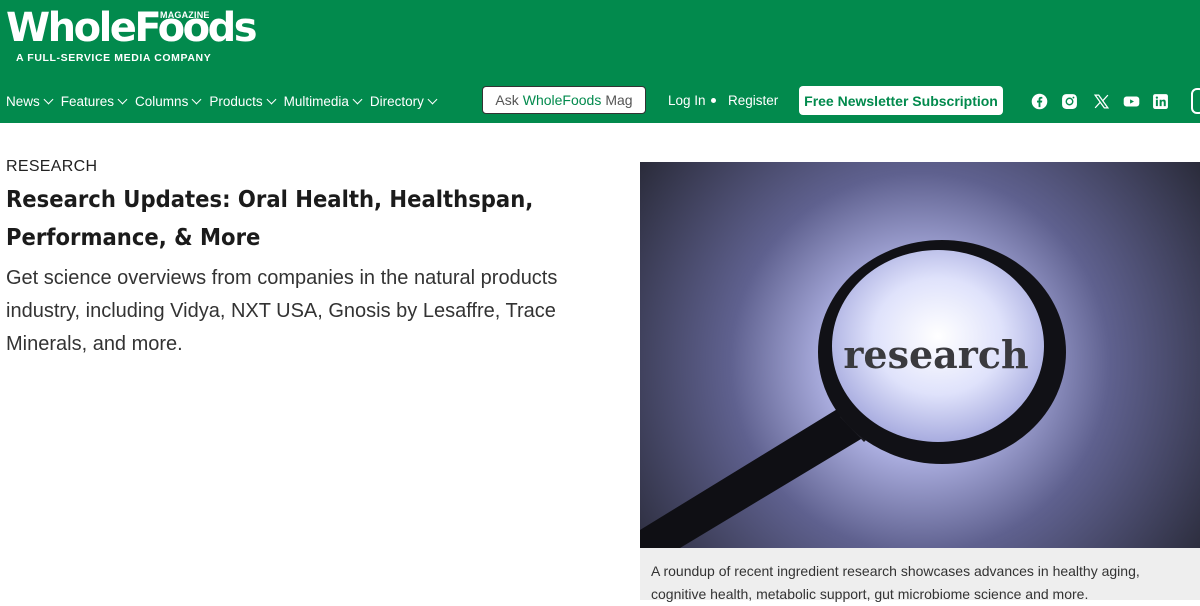 This screenshot has width=1200, height=606. I want to click on nav-item-products: Products, so click(243, 101).